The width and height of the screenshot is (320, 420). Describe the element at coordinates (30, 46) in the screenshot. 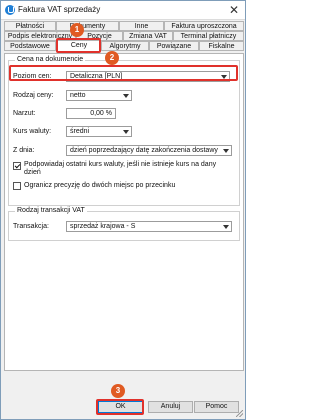

I see `tab-podstawowe: Podstawowe` at that location.